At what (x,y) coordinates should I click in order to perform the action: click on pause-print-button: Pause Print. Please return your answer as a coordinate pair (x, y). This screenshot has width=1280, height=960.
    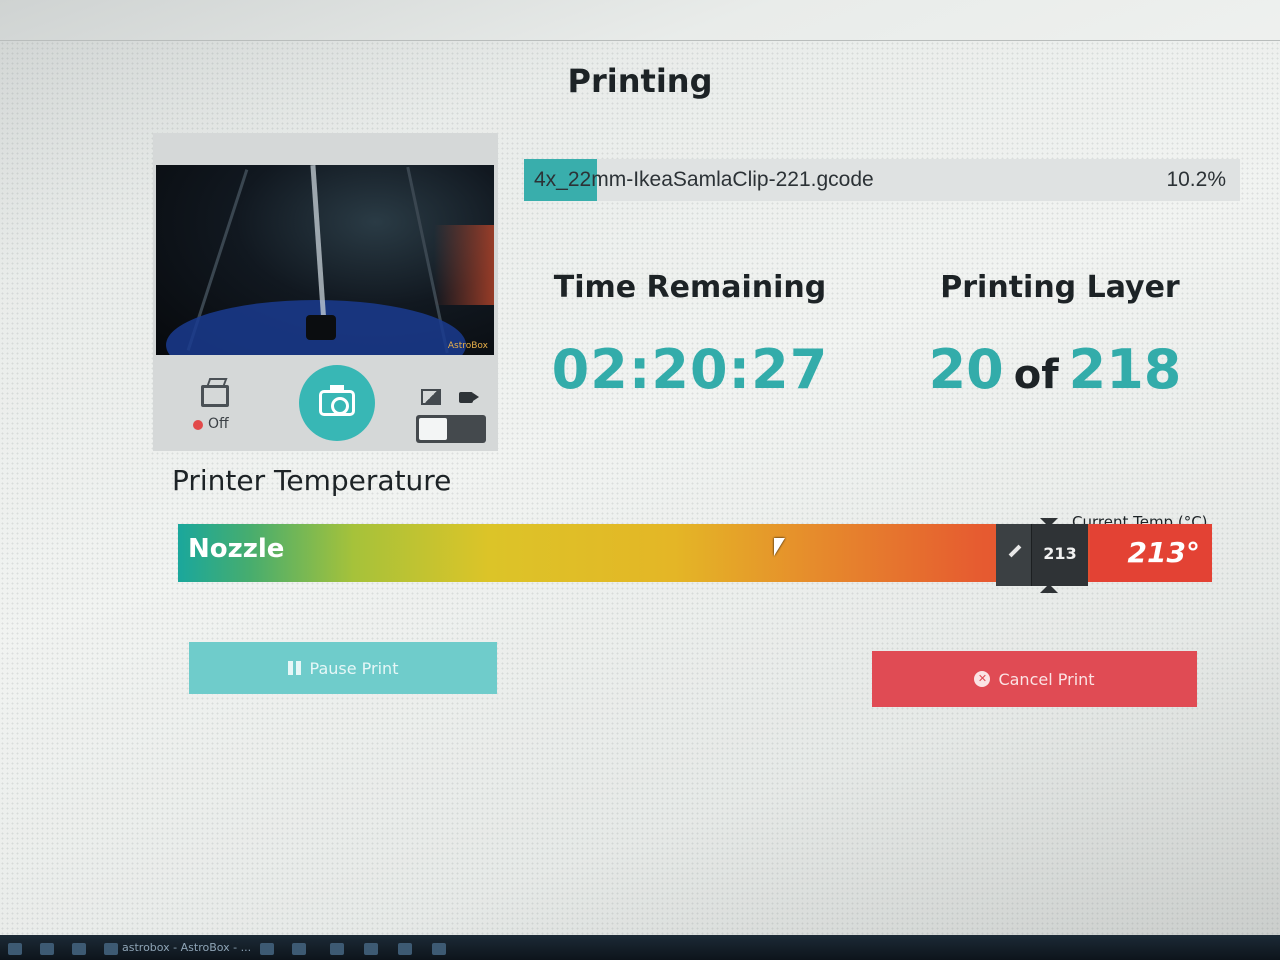
    Looking at the image, I should click on (343, 668).